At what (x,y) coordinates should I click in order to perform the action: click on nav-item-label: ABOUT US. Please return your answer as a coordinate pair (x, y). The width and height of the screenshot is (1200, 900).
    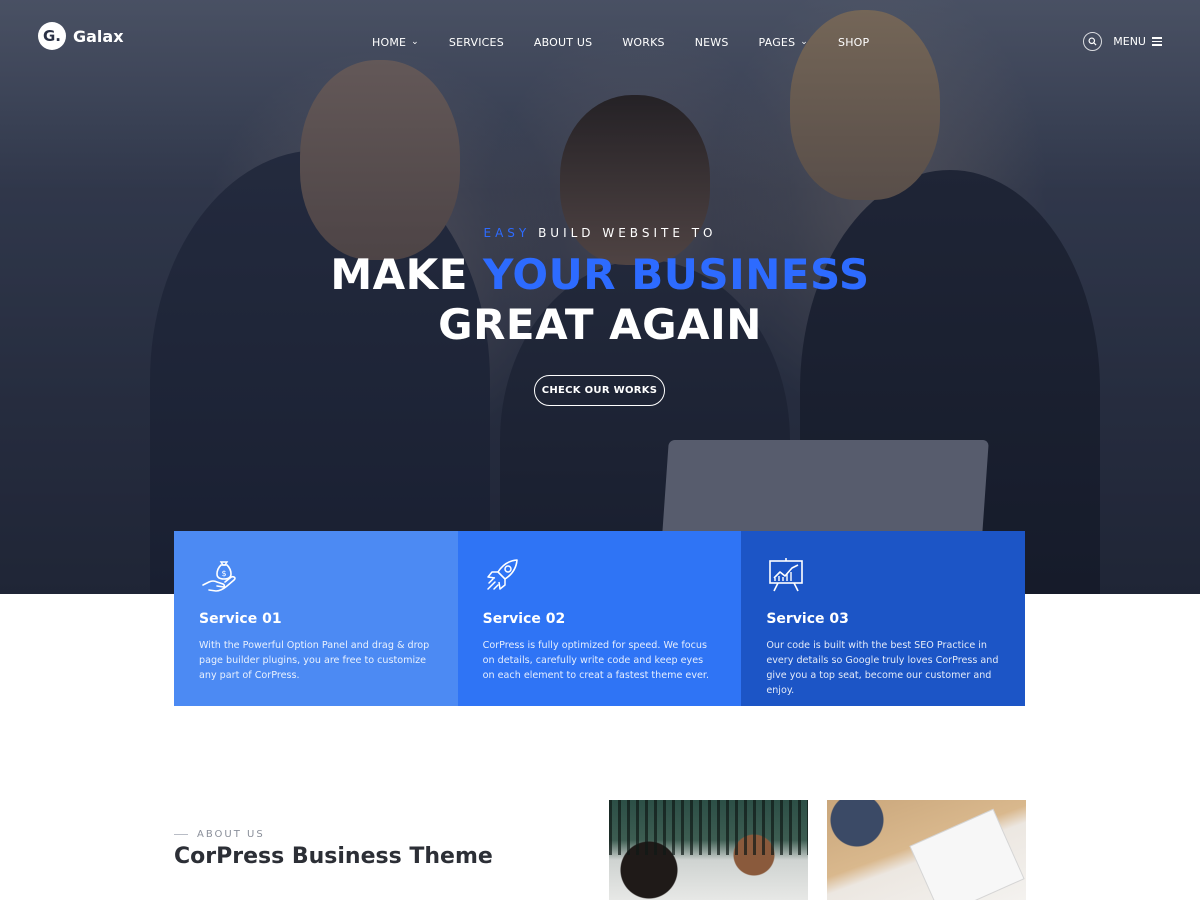
    Looking at the image, I should click on (563, 42).